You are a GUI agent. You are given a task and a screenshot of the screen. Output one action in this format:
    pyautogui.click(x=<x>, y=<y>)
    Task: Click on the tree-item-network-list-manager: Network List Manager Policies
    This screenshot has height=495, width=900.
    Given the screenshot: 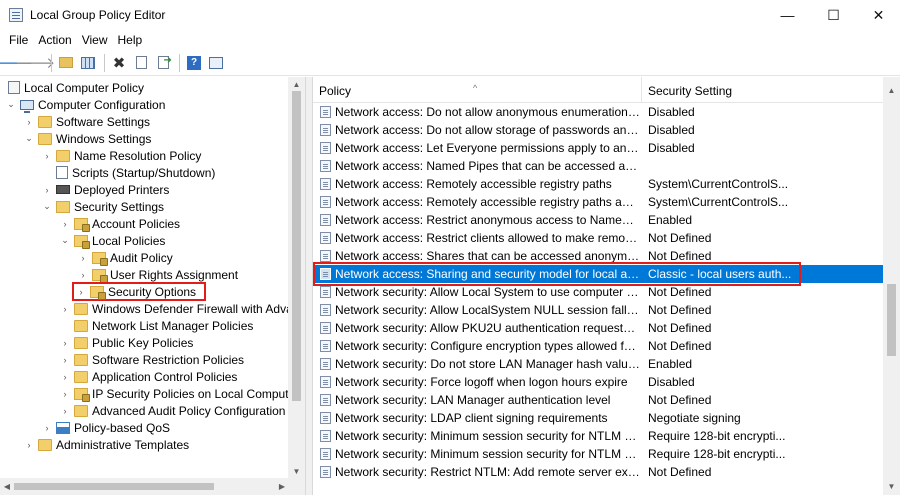 What is the action you would take?
    pyautogui.click(x=163, y=325)
    